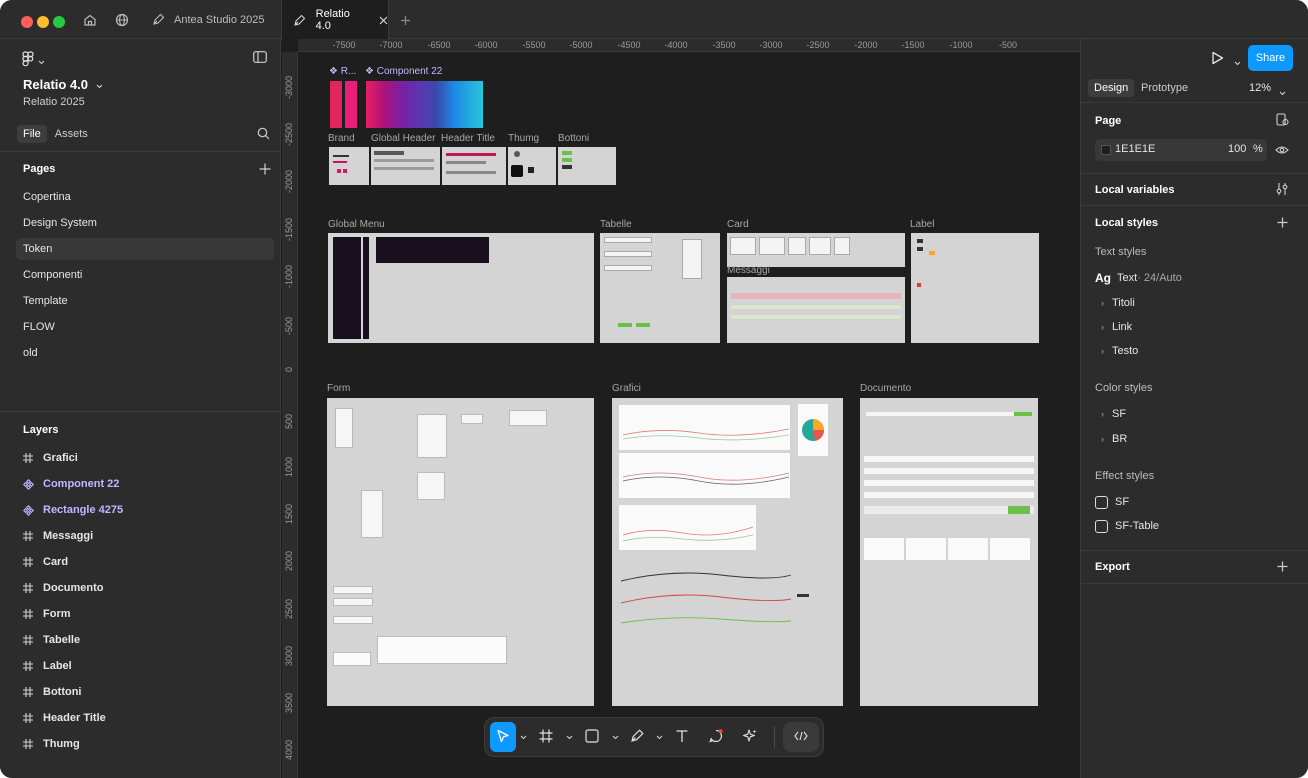 The height and width of the screenshot is (778, 1308). Describe the element at coordinates (145, 223) in the screenshot. I see `page-item-design-system: Design System` at that location.